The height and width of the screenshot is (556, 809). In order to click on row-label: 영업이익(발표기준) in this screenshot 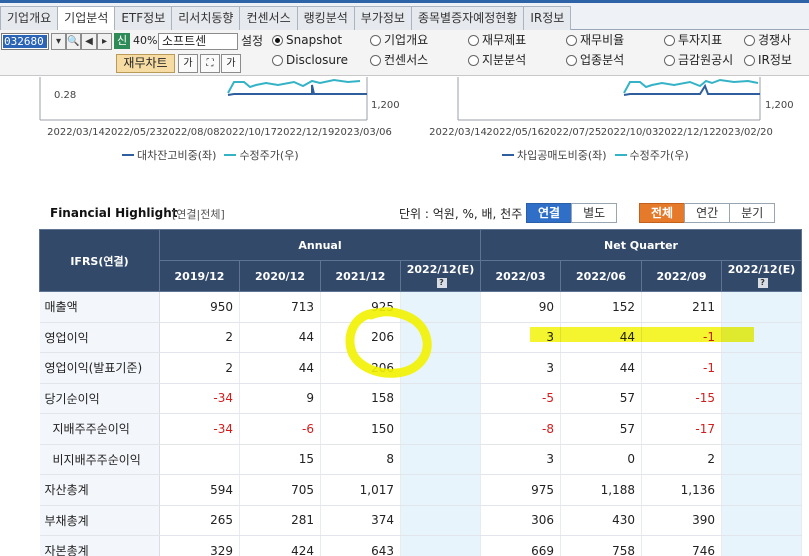, I will do `click(99, 368)`.